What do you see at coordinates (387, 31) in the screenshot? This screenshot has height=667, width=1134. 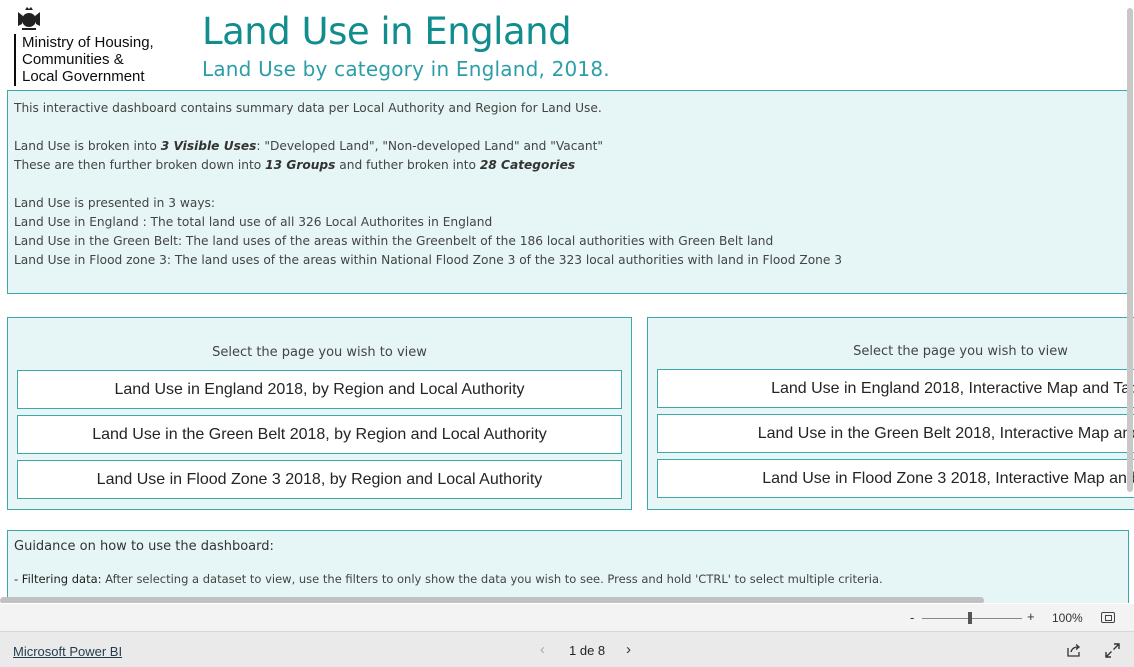 I see `page-title: Land Use in England` at bounding box center [387, 31].